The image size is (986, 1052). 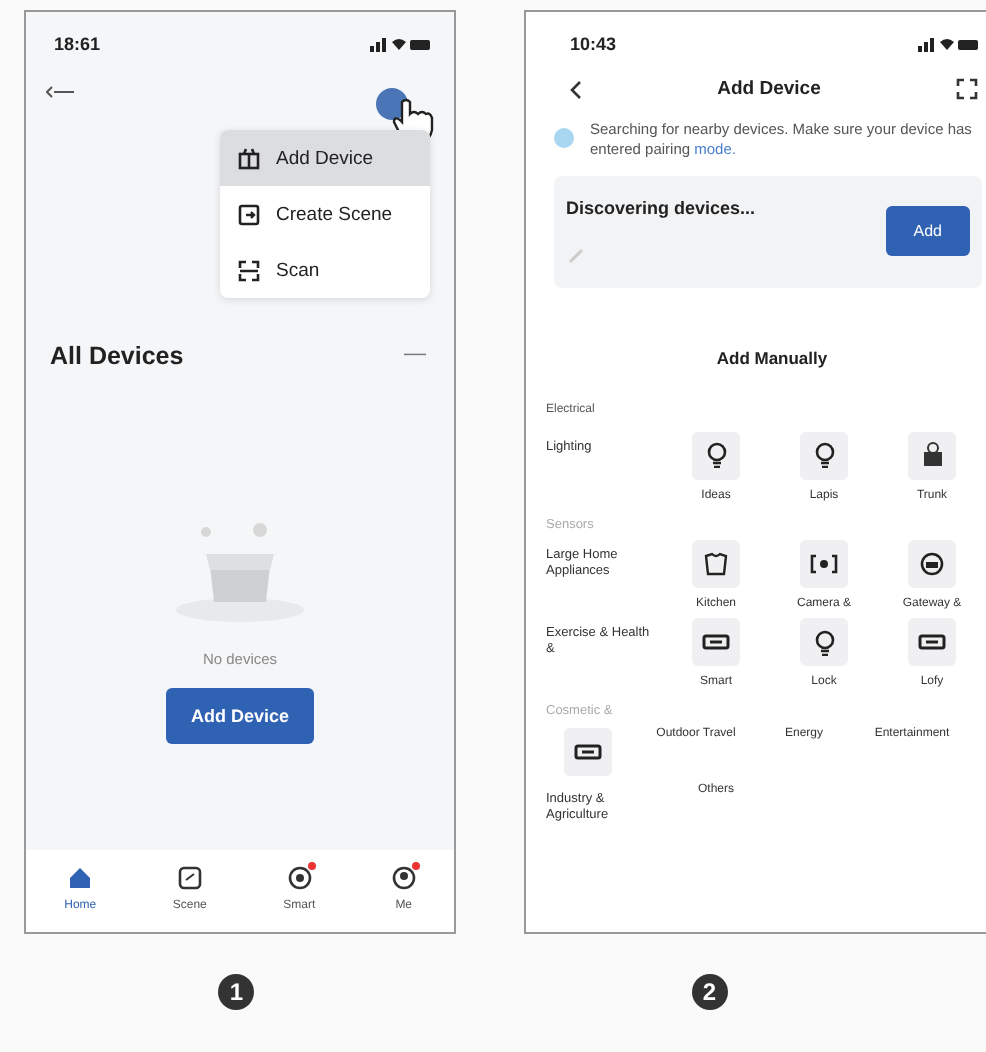 What do you see at coordinates (403, 878) in the screenshot?
I see `user-icon` at bounding box center [403, 878].